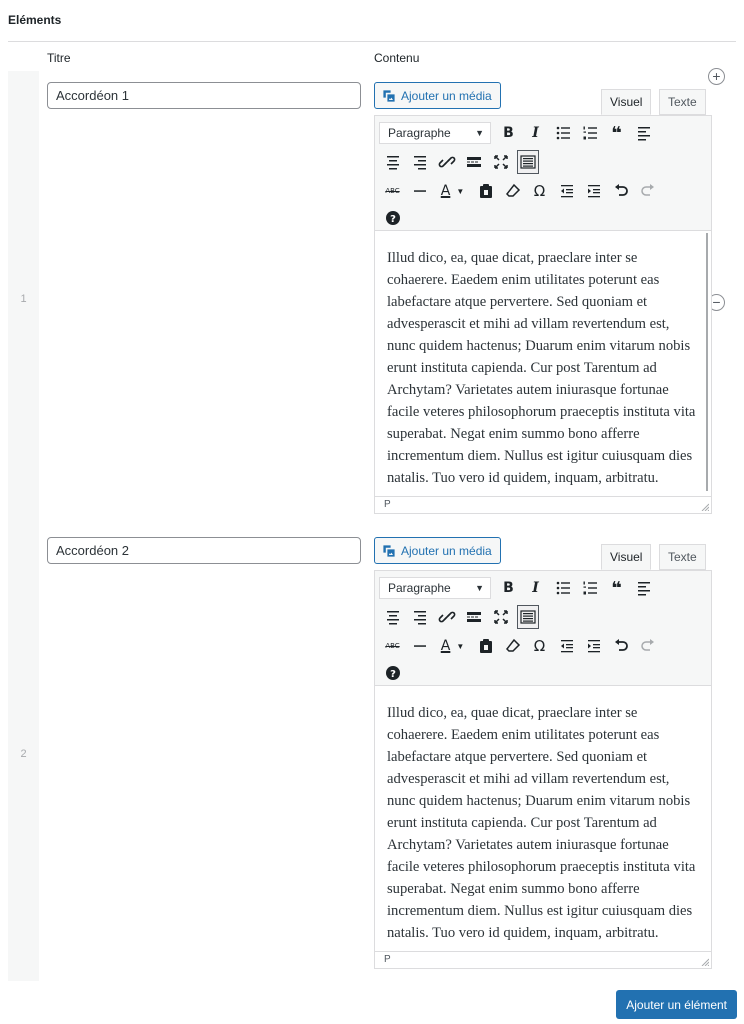 Image resolution: width=744 pixels, height=1024 pixels. Describe the element at coordinates (35, 20) in the screenshot. I see `section-label: Eléments` at that location.